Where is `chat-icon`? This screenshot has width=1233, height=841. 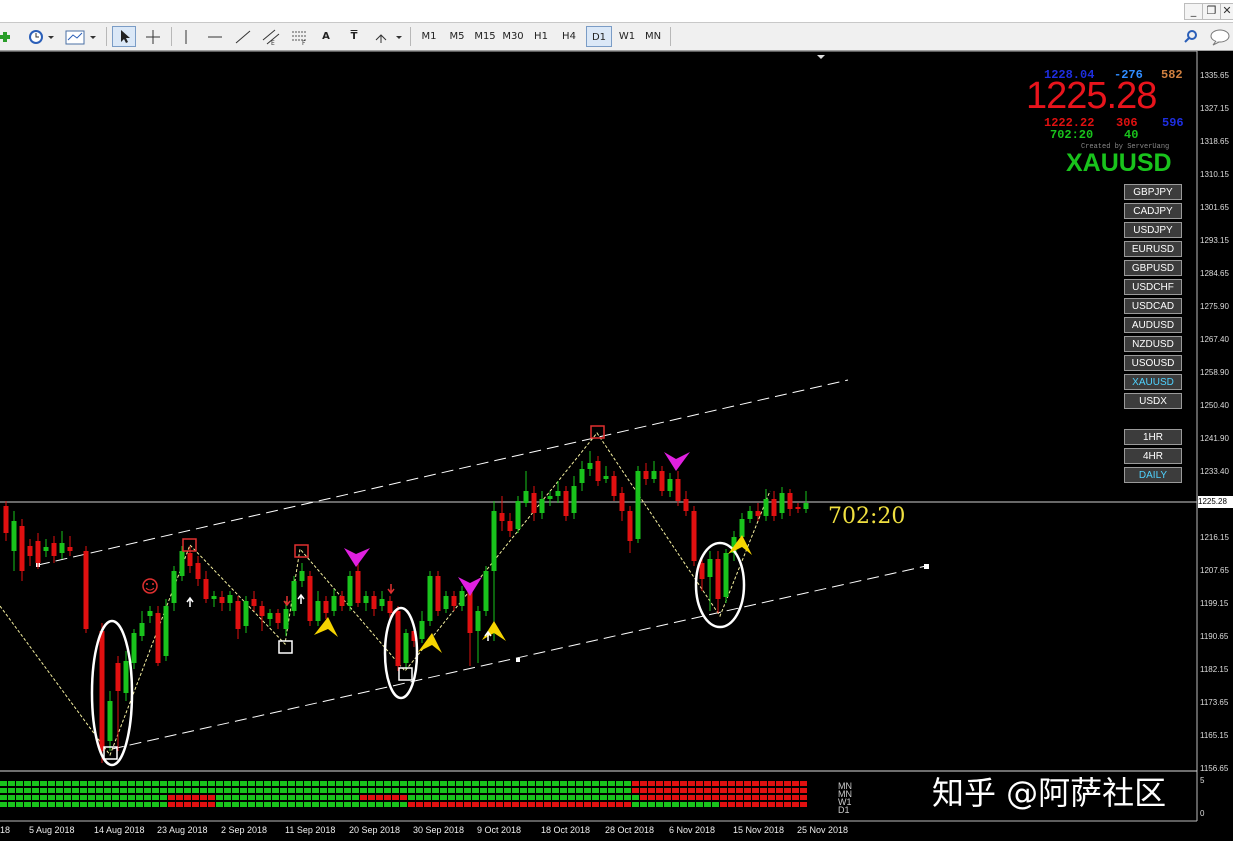
chat-icon is located at coordinates (1220, 36).